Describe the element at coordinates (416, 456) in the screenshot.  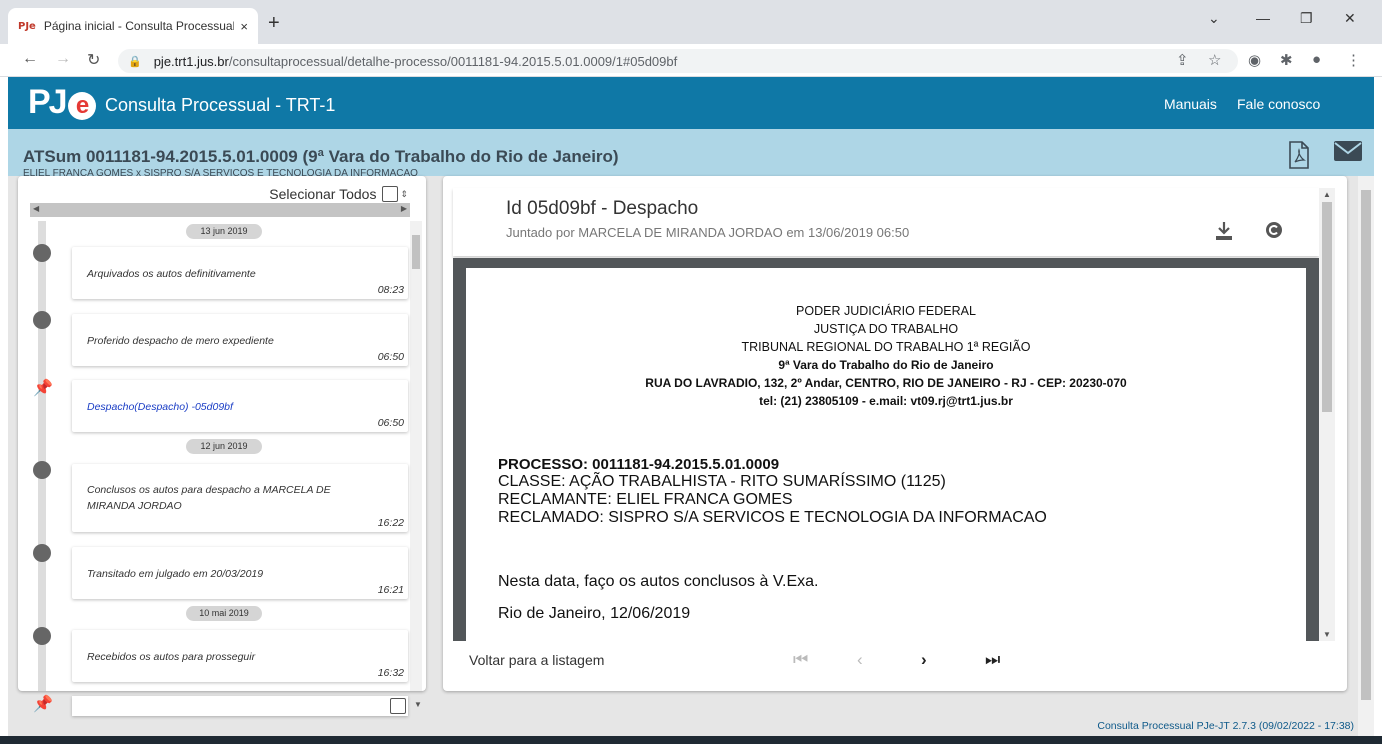
I see `timeline-scrollbar` at that location.